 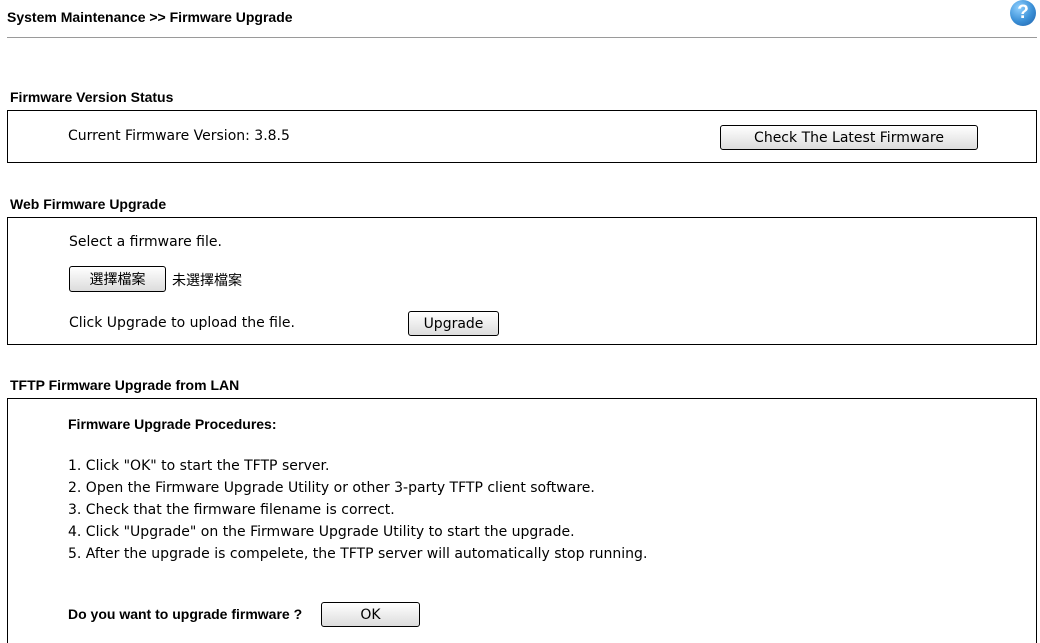 What do you see at coordinates (849, 137) in the screenshot?
I see `check-latest-firmware-button: Check The Latest Firmware` at bounding box center [849, 137].